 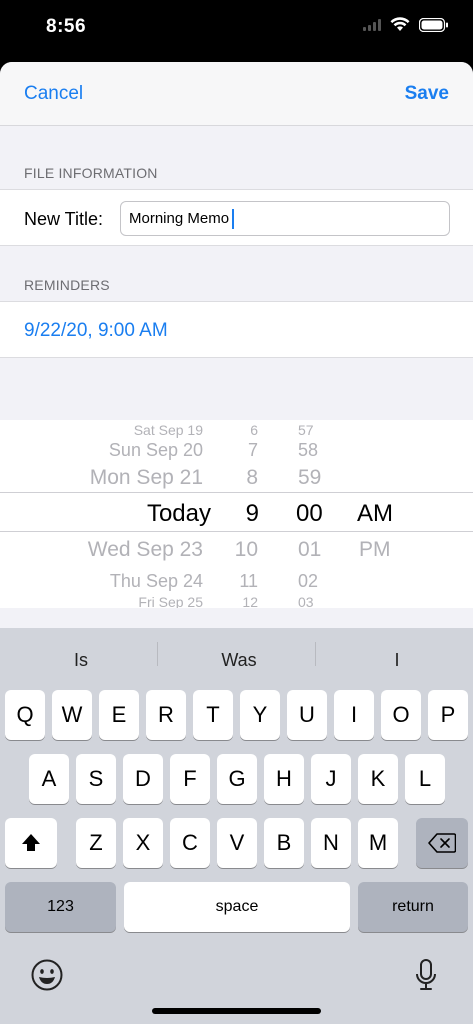 What do you see at coordinates (331, 843) in the screenshot?
I see `key-n: N` at bounding box center [331, 843].